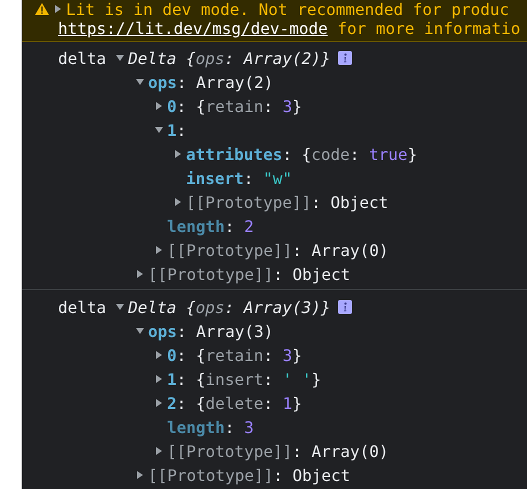 The width and height of the screenshot is (527, 489). What do you see at coordinates (210, 427) in the screenshot?
I see `property-line: length: 3` at bounding box center [210, 427].